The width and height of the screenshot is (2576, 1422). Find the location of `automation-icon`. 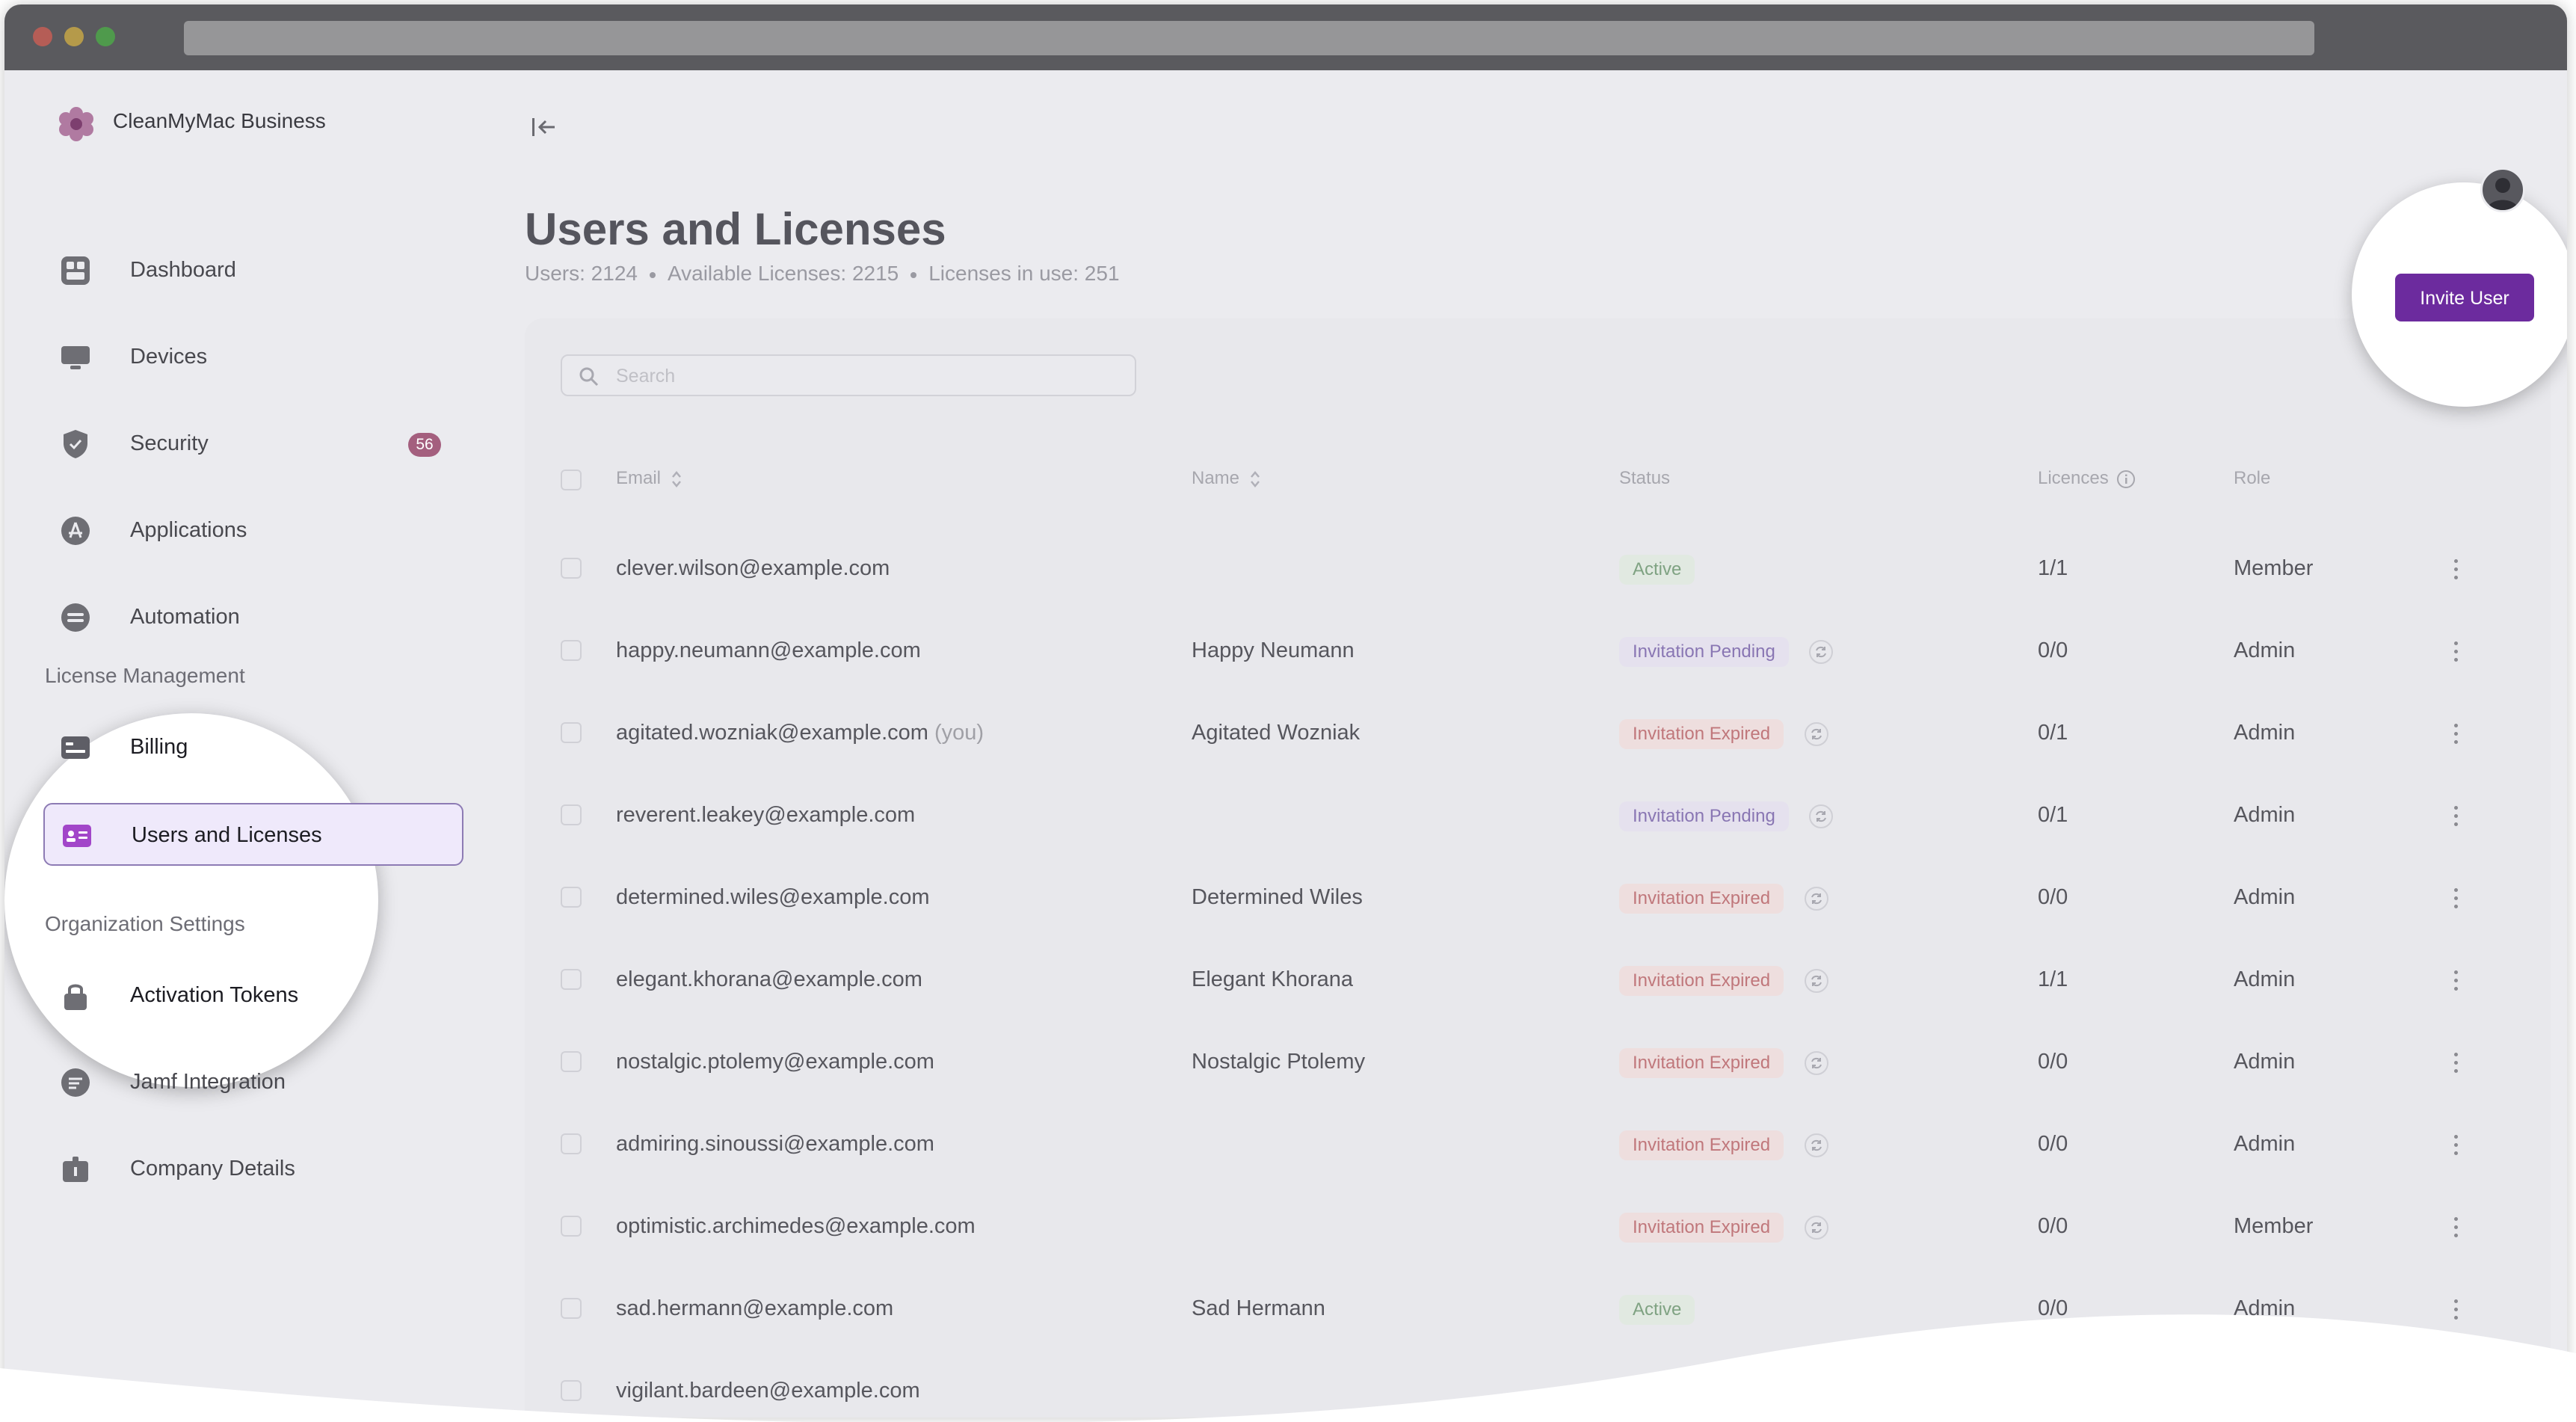

automation-icon is located at coordinates (75, 617).